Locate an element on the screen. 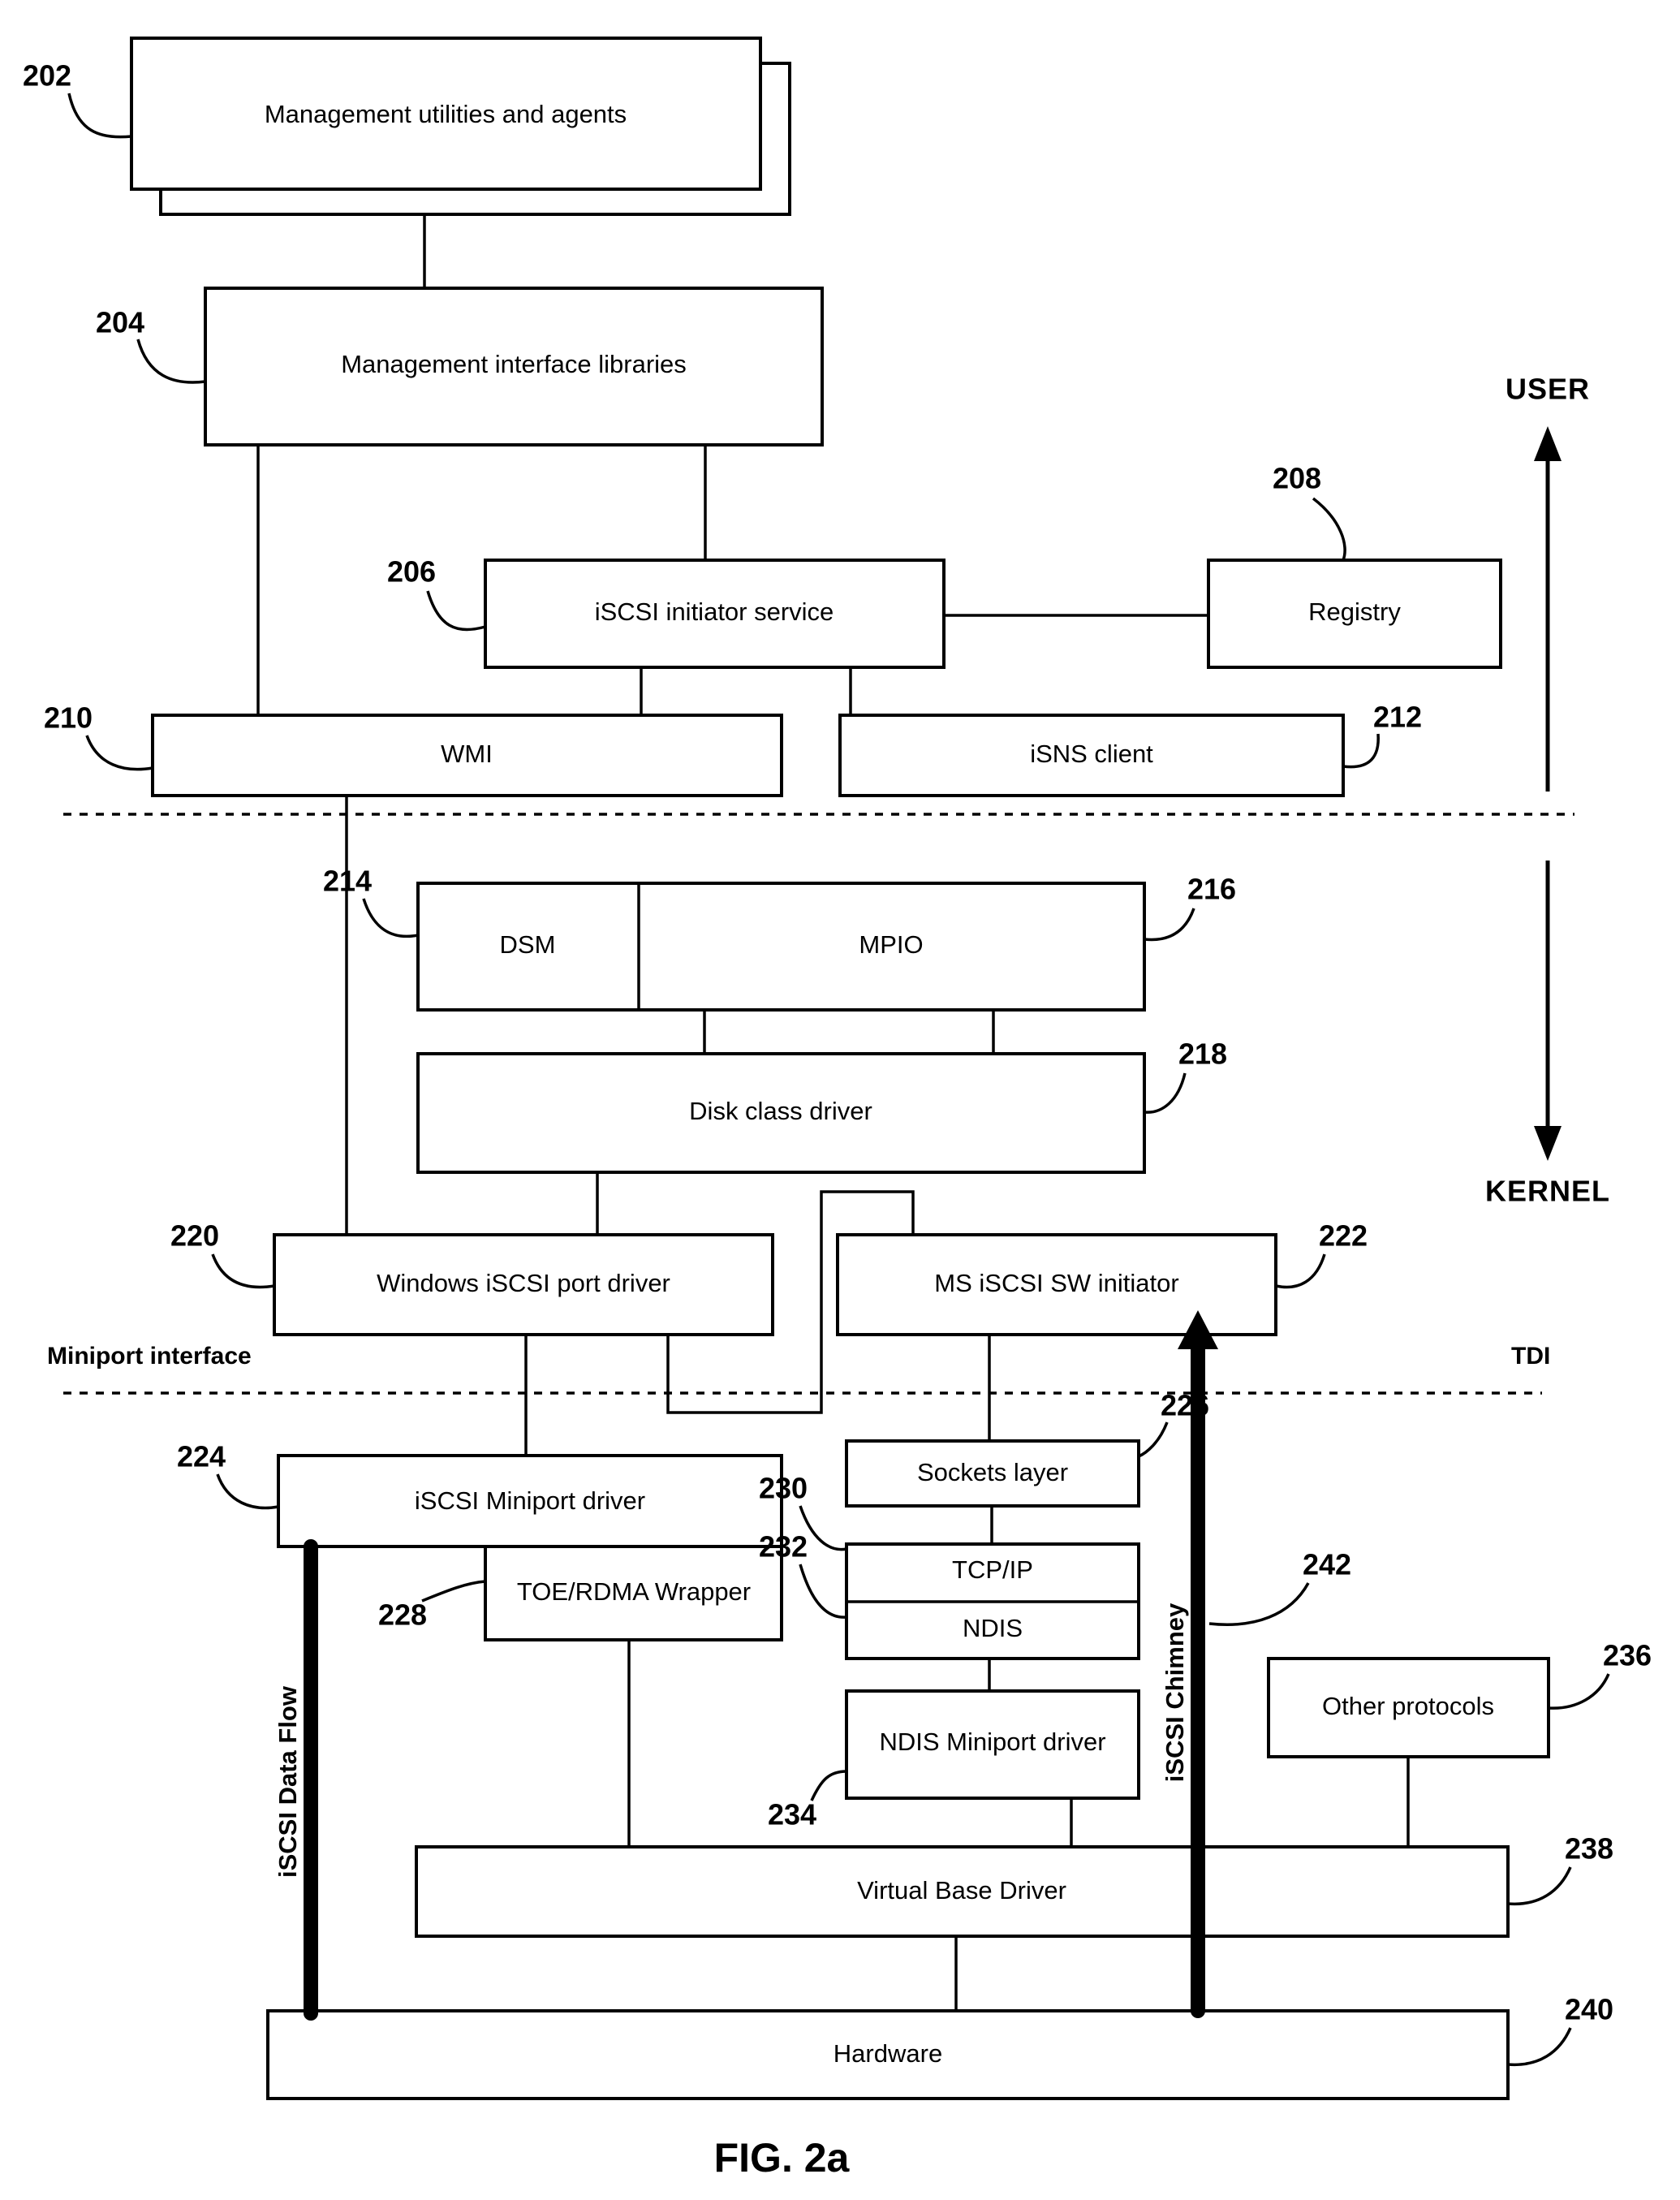 Image resolution: width=1680 pixels, height=2200 pixels. block-label-218: Disk class driver is located at coordinates (780, 1111).